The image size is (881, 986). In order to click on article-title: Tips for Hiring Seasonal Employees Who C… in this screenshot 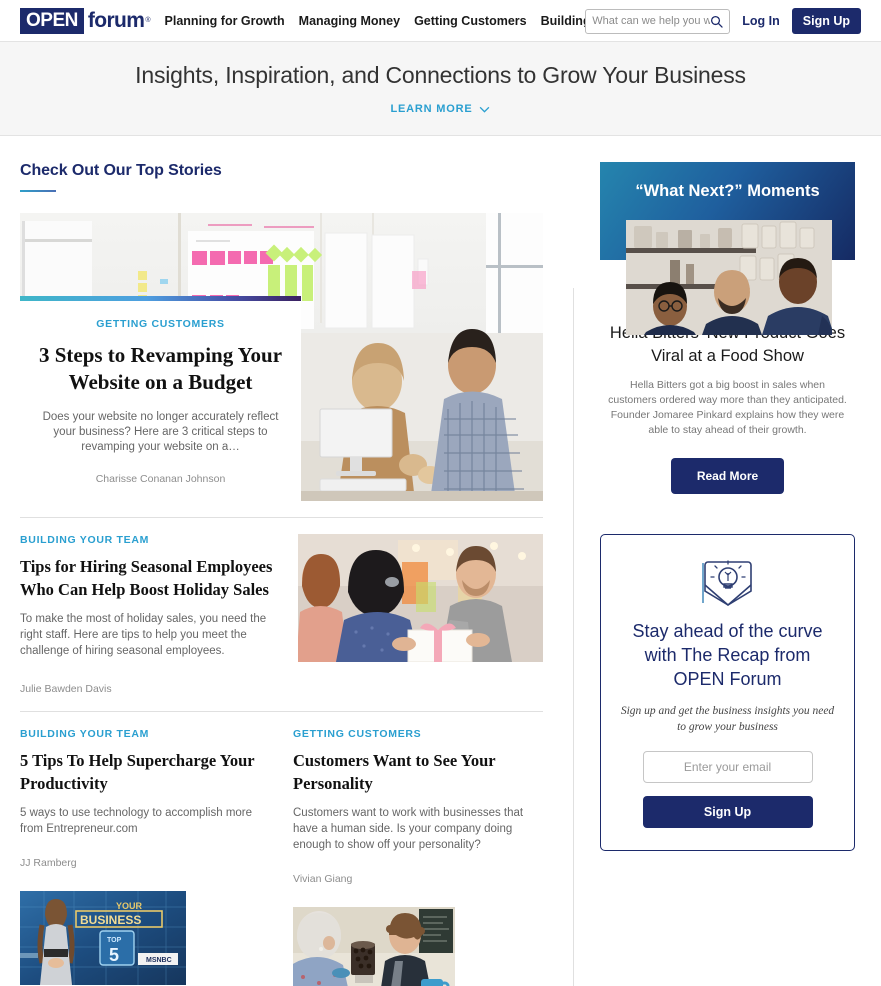, I will do `click(150, 578)`.